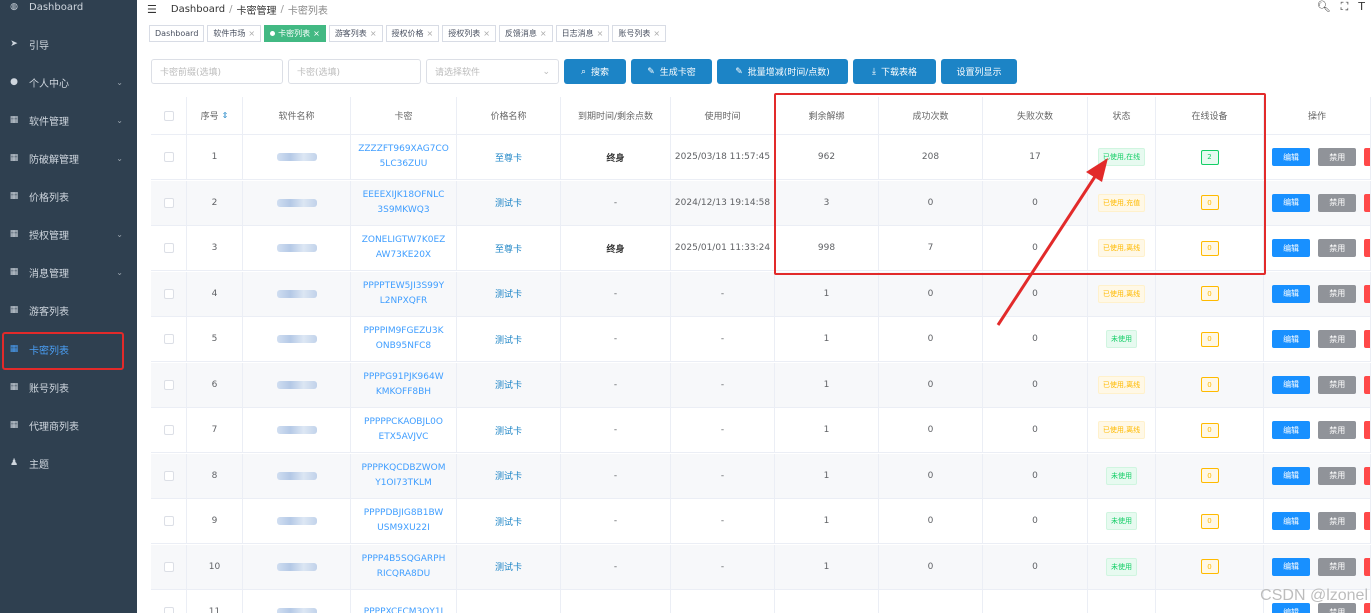  What do you see at coordinates (177, 33) in the screenshot?
I see `tag-item: Dashboard` at bounding box center [177, 33].